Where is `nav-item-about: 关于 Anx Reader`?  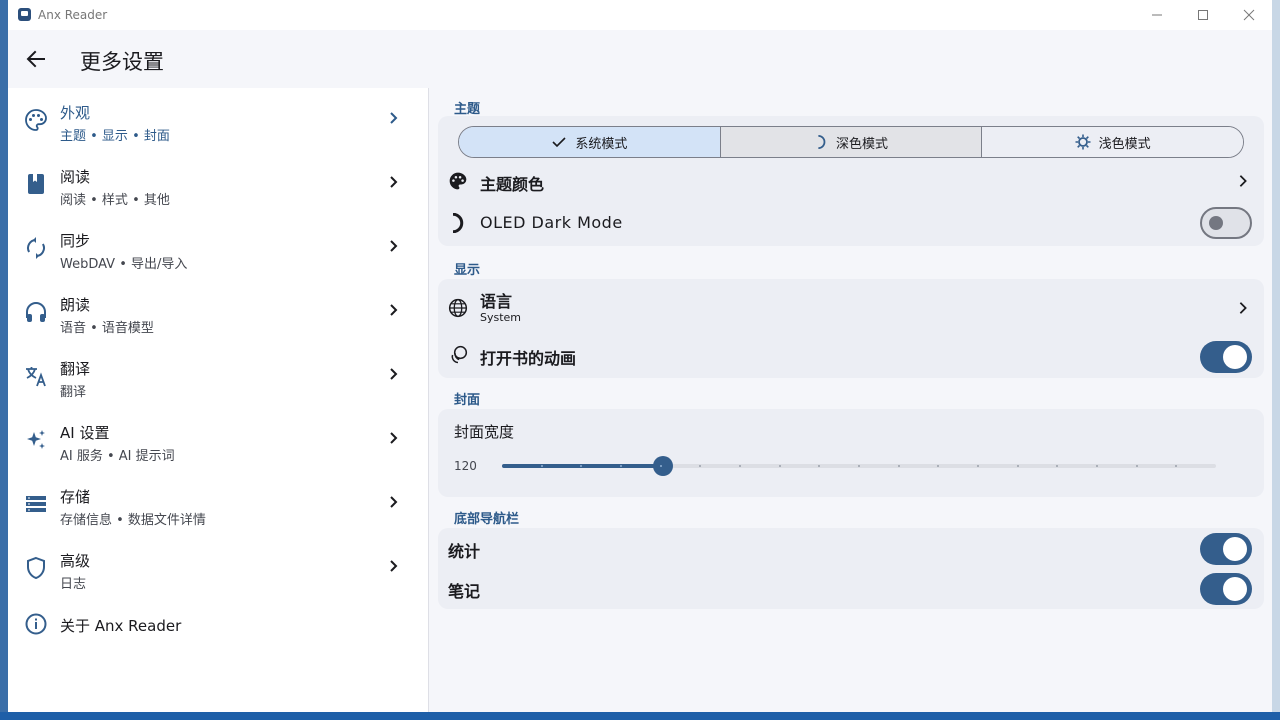
nav-item-about: 关于 Anx Reader is located at coordinates (218, 624).